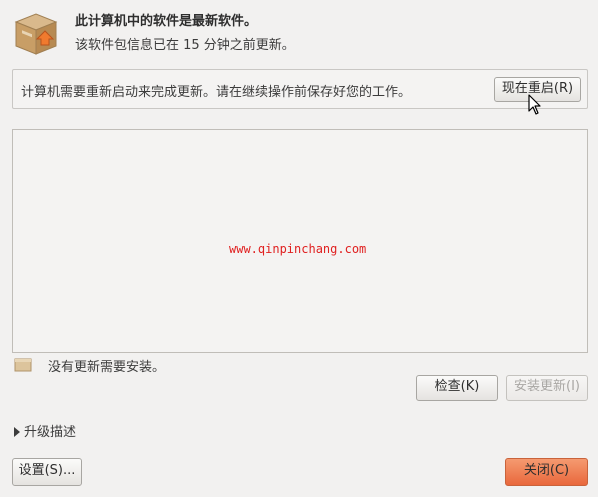 The width and height of the screenshot is (598, 497). I want to click on header-subtitle: 该软件包信息已在 15 分钟之前更新。, so click(185, 45).